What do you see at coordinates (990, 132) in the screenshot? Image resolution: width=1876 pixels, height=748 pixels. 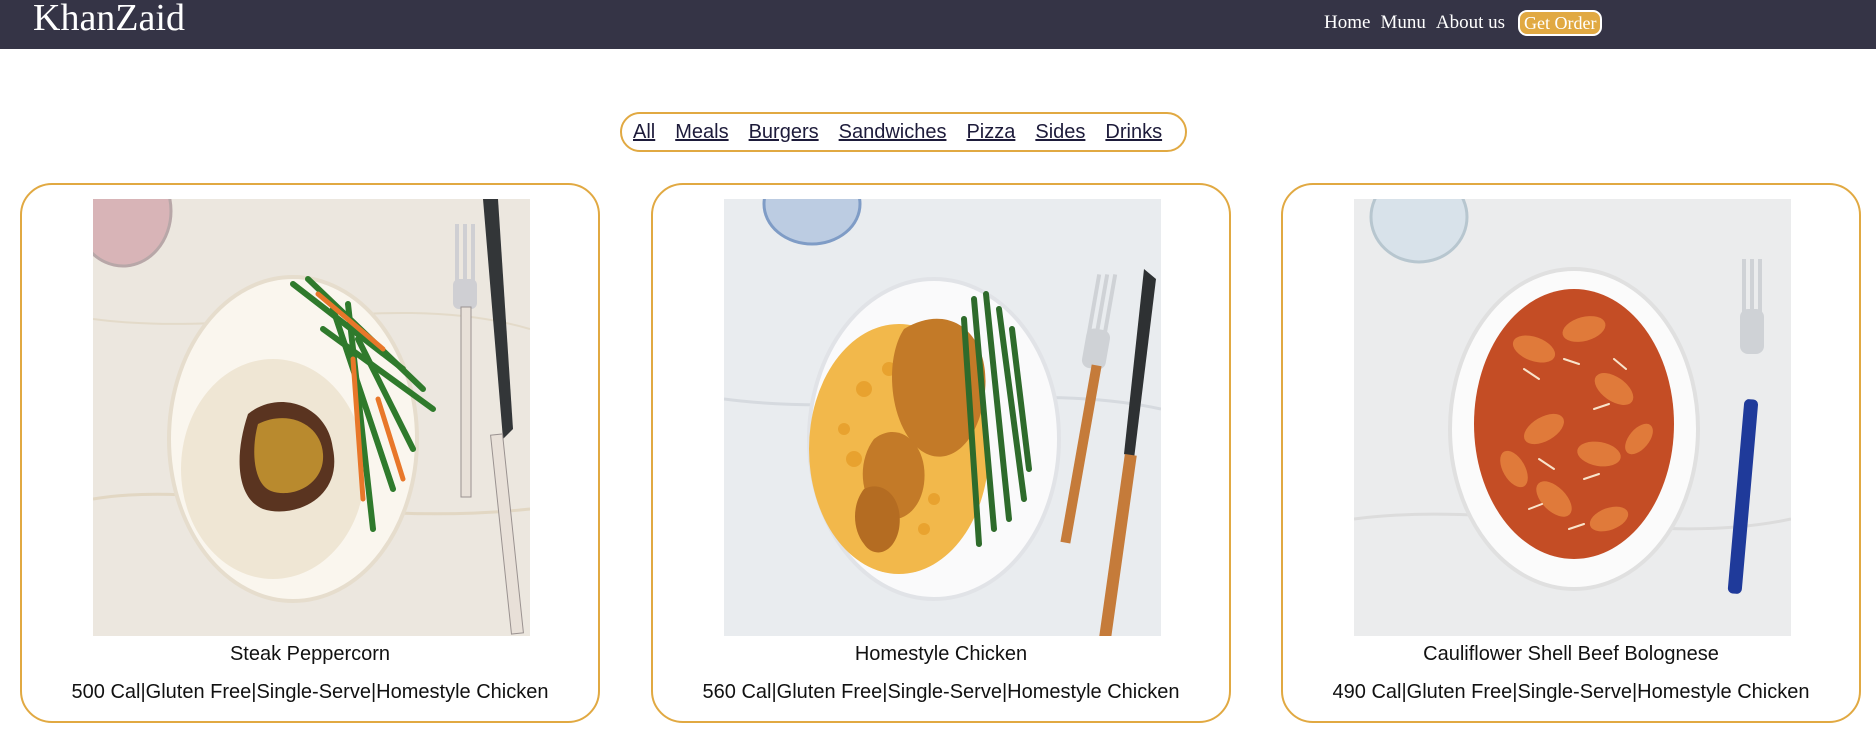 I see `filter-pizza: Pizza` at bounding box center [990, 132].